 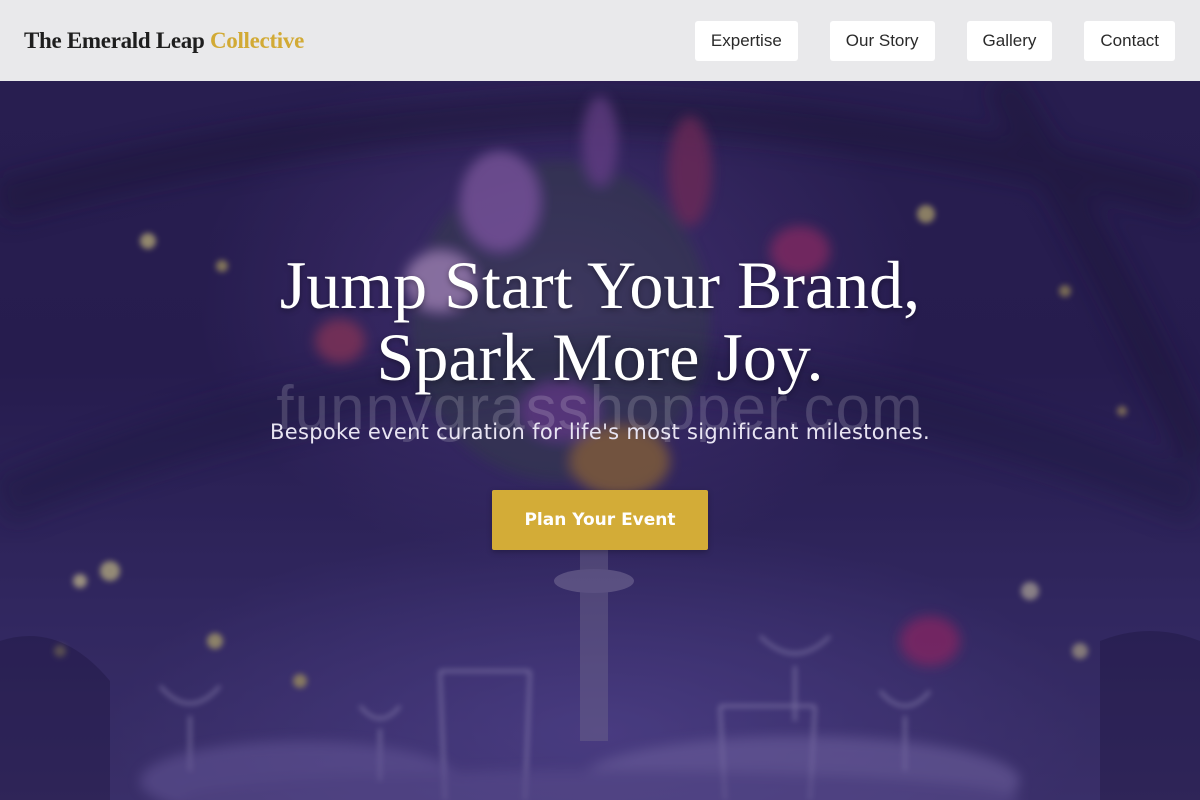 What do you see at coordinates (746, 40) in the screenshot?
I see `nav-expertise-button: Expertise` at bounding box center [746, 40].